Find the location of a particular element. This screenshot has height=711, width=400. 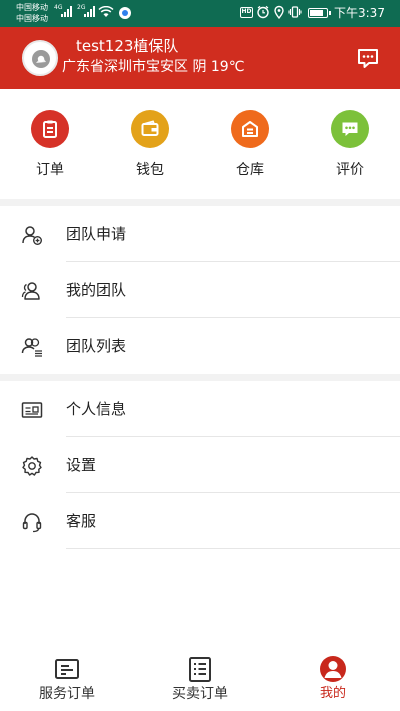

bottom-nav: 服务订单 买卖订单 我的 is located at coordinates (200, 678).